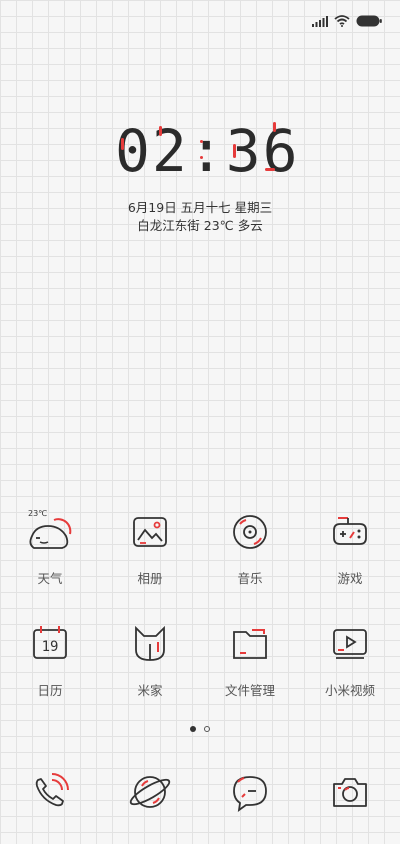  I want to click on app-label: 音乐, so click(250, 578).